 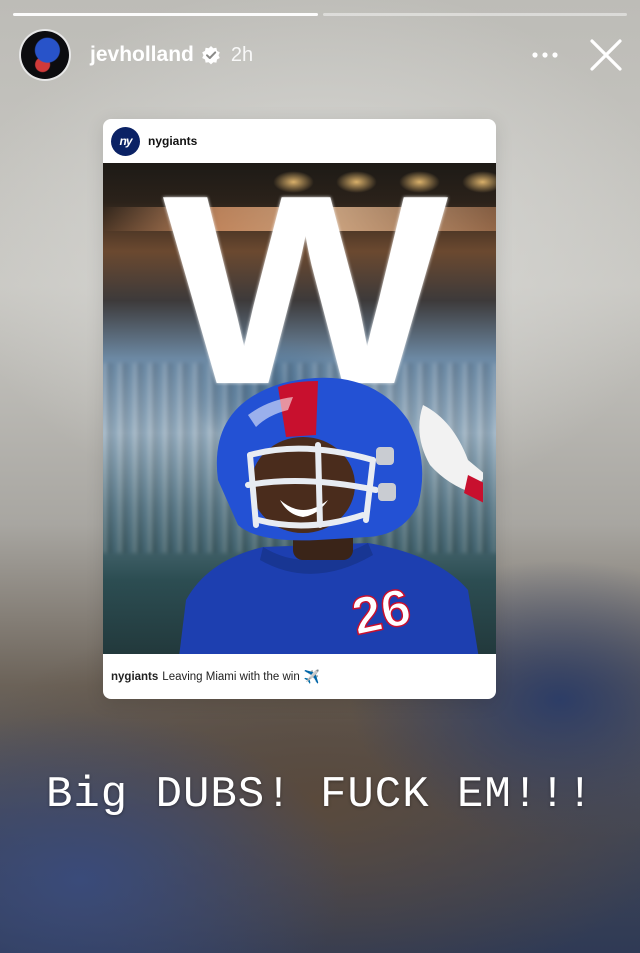 What do you see at coordinates (606, 55) in the screenshot?
I see `close-icon` at bounding box center [606, 55].